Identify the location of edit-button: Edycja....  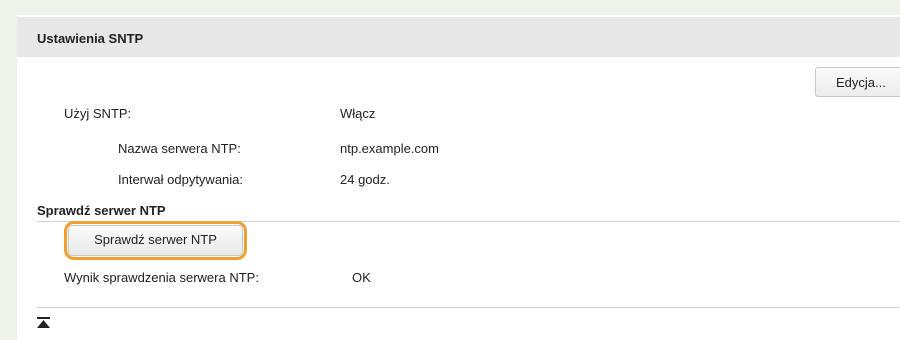
(857, 82).